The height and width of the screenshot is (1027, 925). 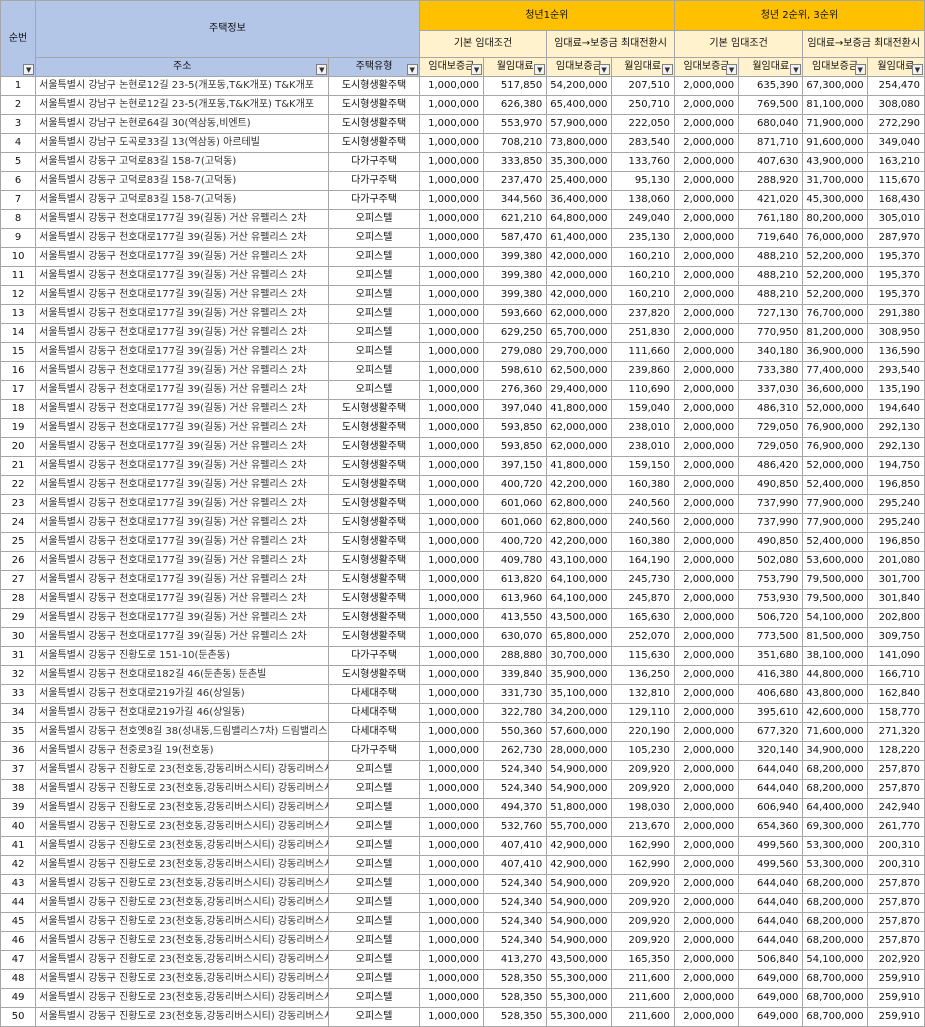 I want to click on converted-deposit-cell: 76,900,000, so click(x=835, y=428).